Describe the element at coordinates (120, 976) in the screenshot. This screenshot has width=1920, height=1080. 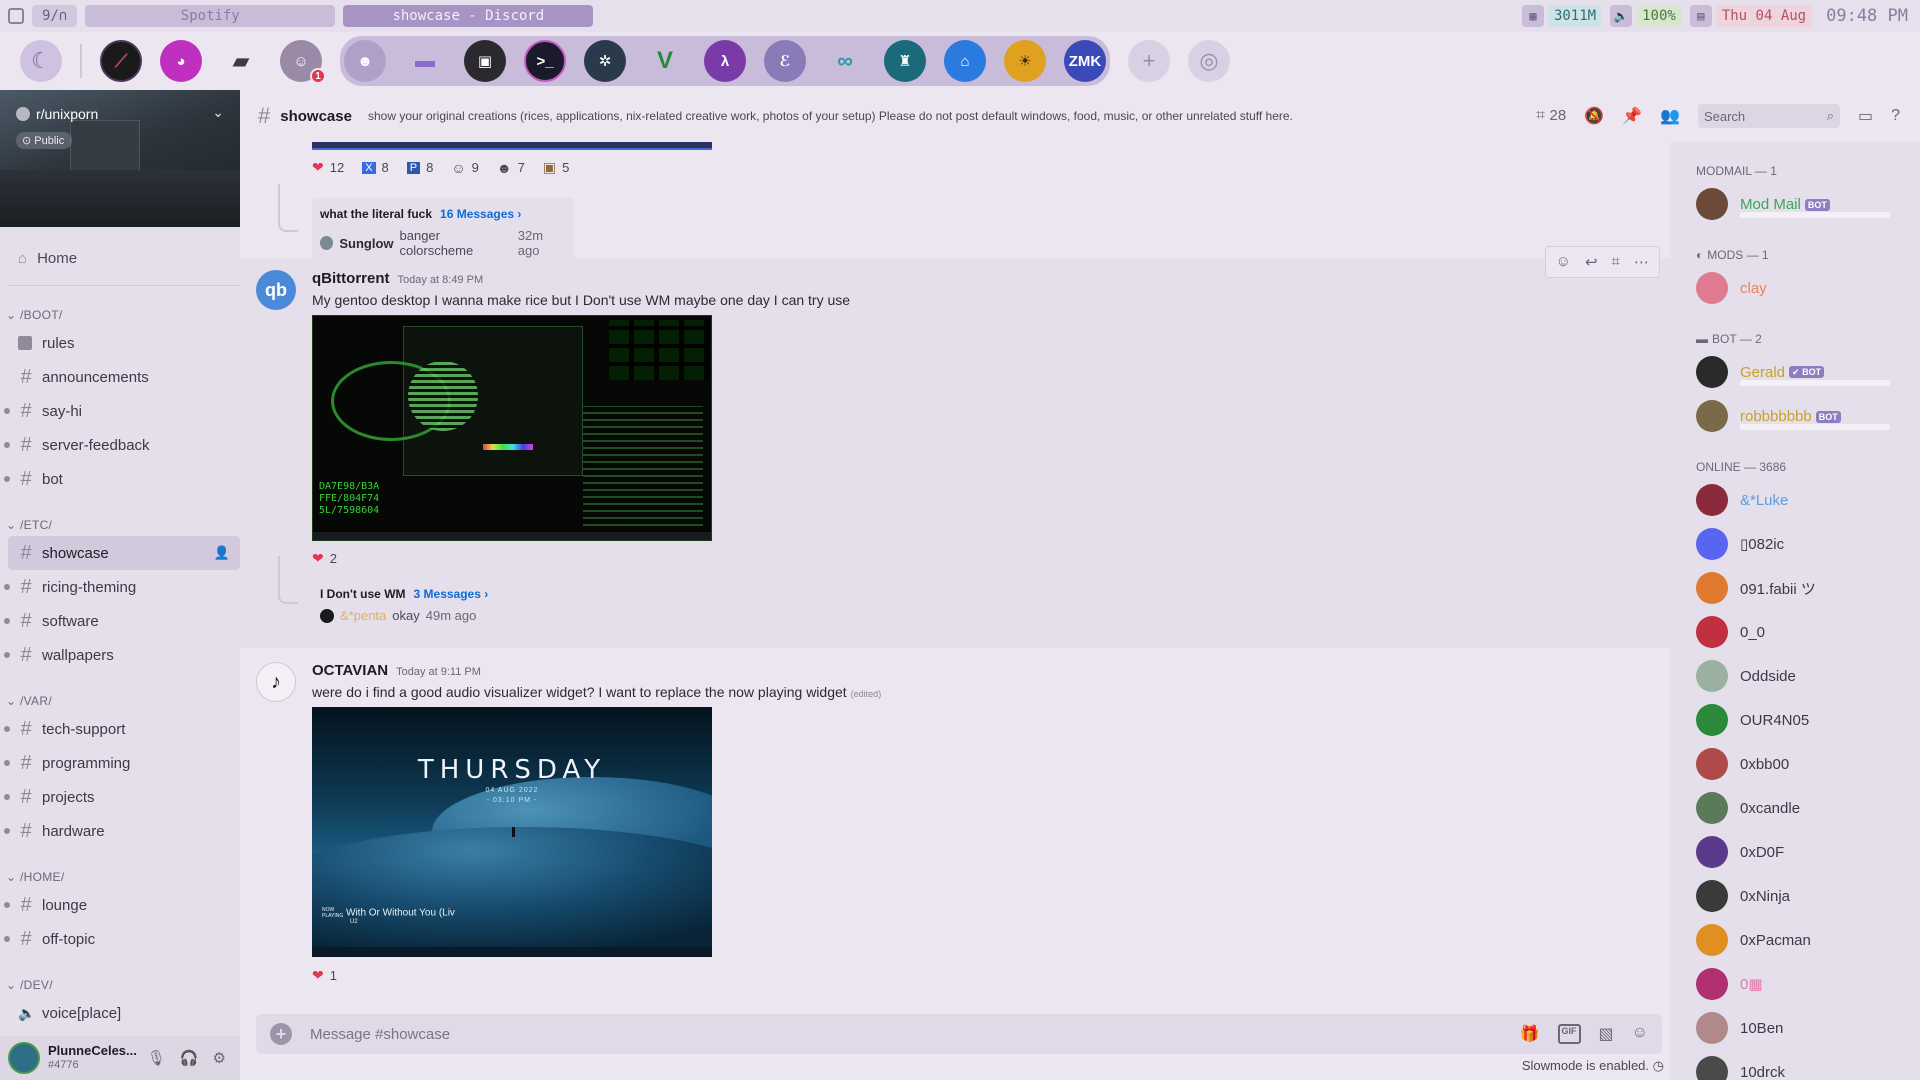
I see `category-dev: ⌄ /DEV/` at that location.